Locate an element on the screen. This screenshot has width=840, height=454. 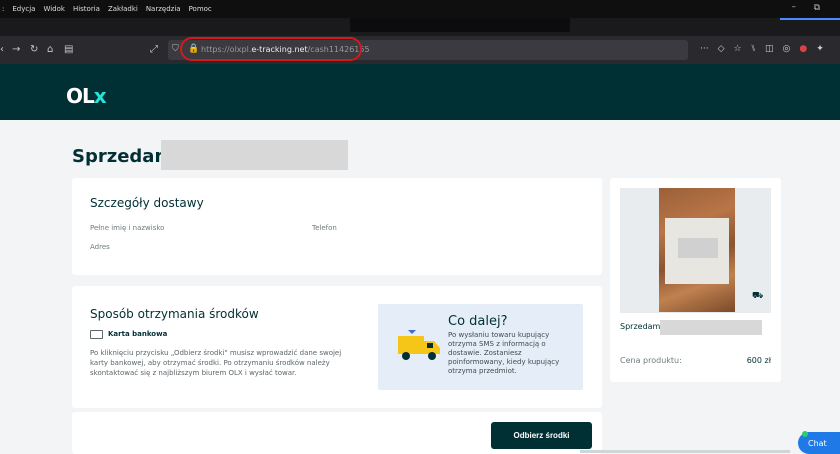
redacted-label is located at coordinates (698, 248).